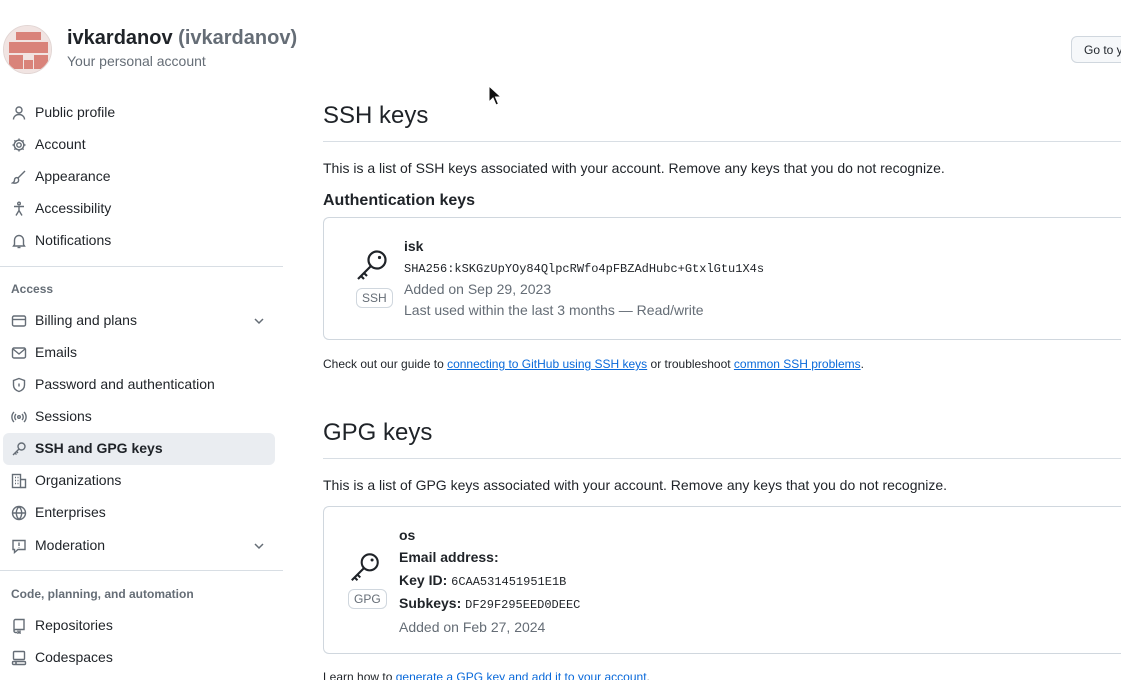 This screenshot has height=680, width=1121. Describe the element at coordinates (509, 582) in the screenshot. I see `gpg-key-id-value: 6CAA531451951E1B` at that location.